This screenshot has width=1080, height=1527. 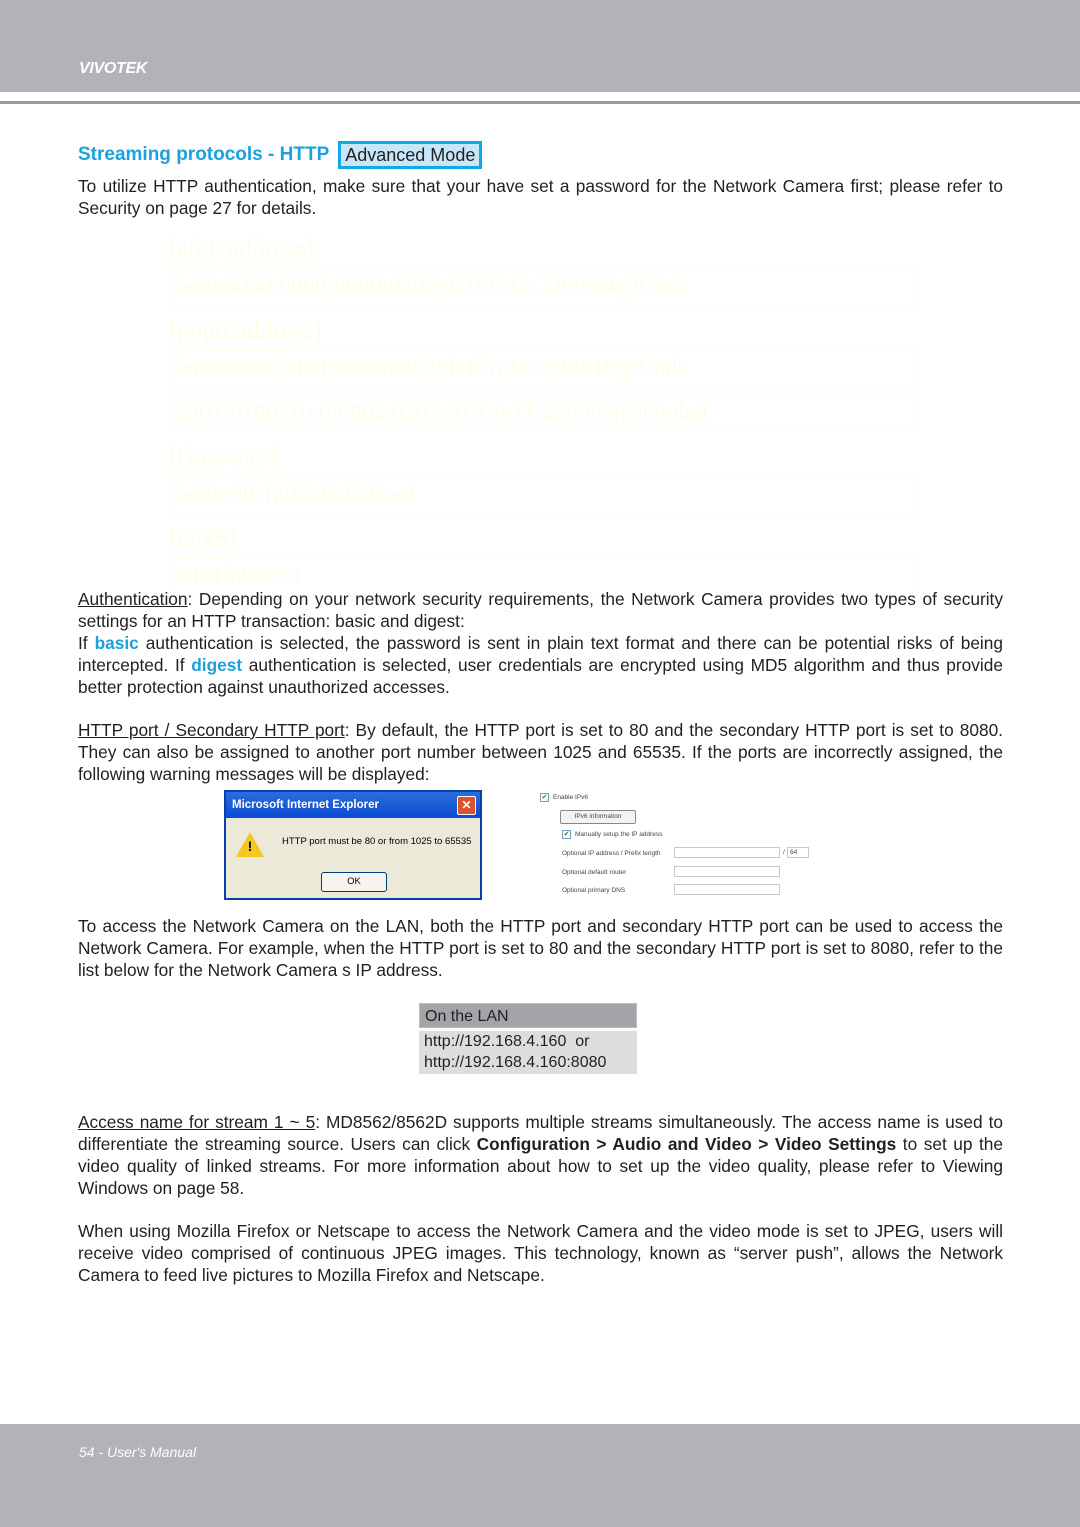 What do you see at coordinates (540, 102) in the screenshot?
I see `header-divider` at bounding box center [540, 102].